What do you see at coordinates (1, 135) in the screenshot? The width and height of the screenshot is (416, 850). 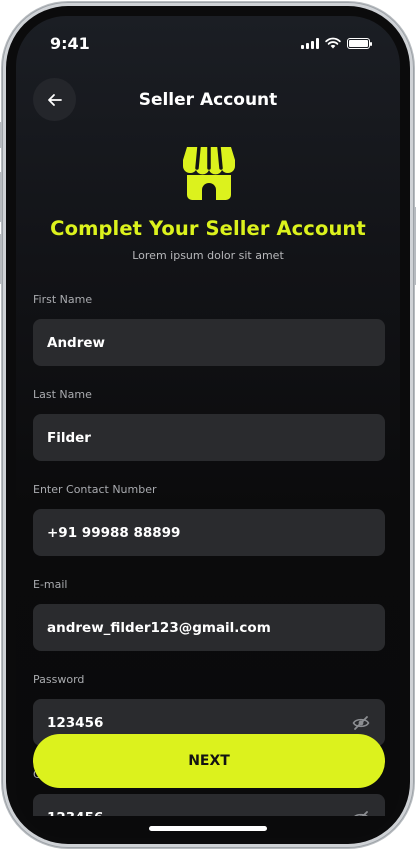 I see `silent-switch` at bounding box center [1, 135].